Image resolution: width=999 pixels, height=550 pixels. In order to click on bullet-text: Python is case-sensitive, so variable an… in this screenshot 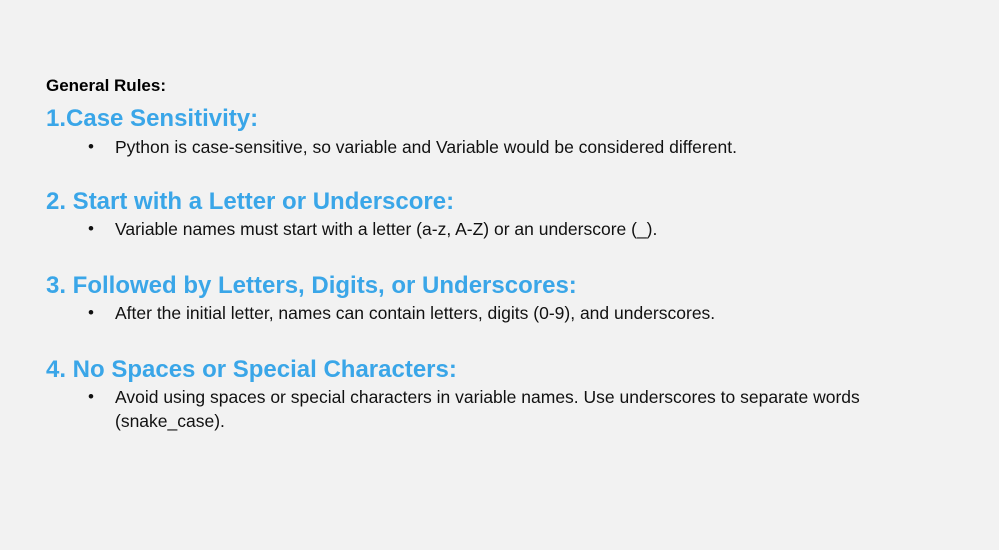, I will do `click(426, 147)`.